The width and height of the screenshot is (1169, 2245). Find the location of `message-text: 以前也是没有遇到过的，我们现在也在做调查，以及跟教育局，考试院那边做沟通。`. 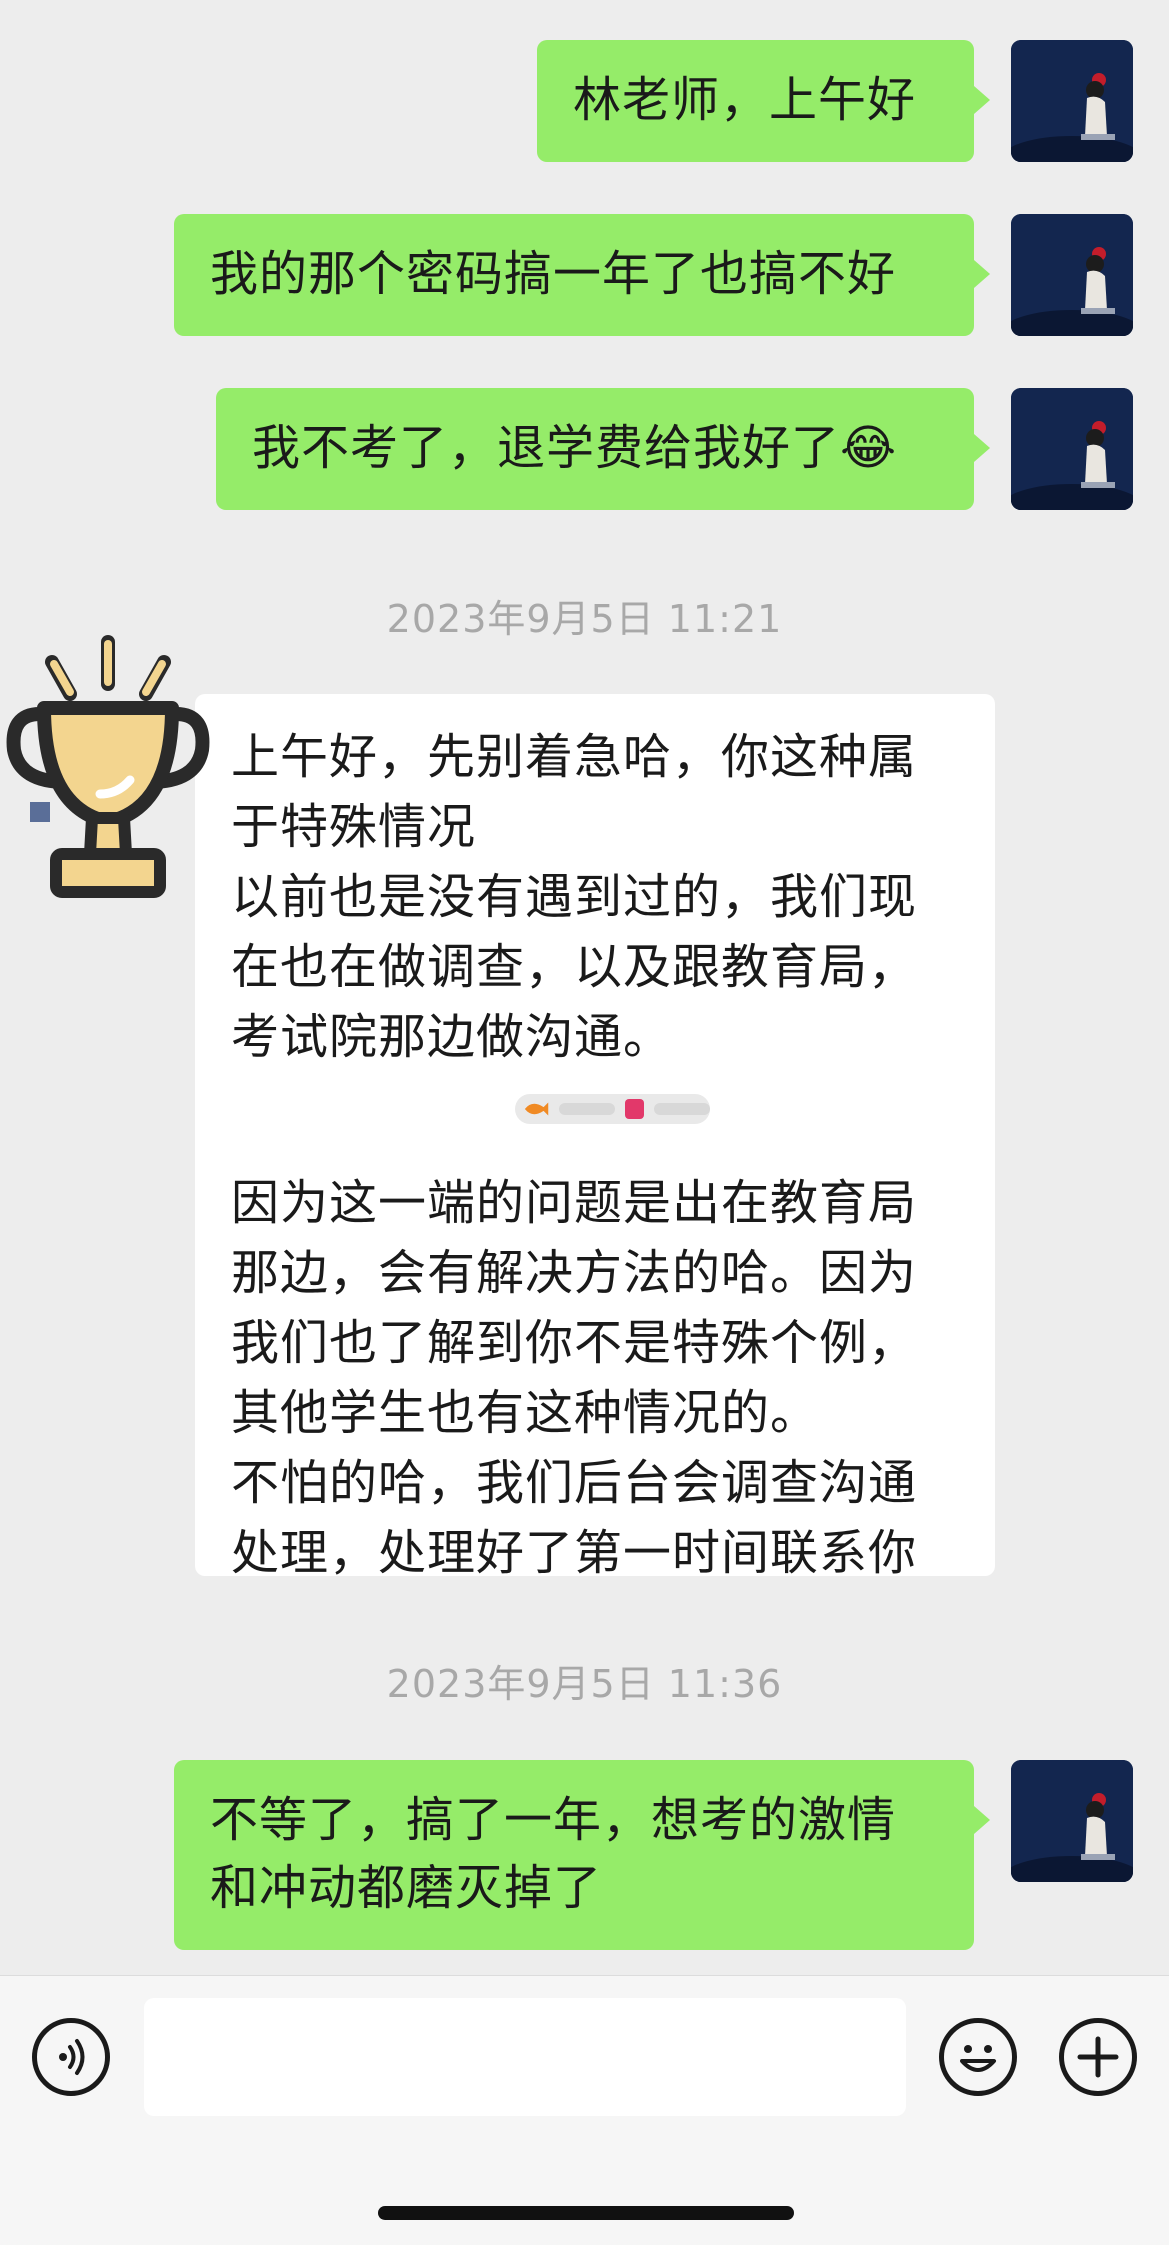

message-text: 以前也是没有遇到过的，我们现在也在做调查，以及跟教育局，考试院那边做沟通。 is located at coordinates (574, 967).